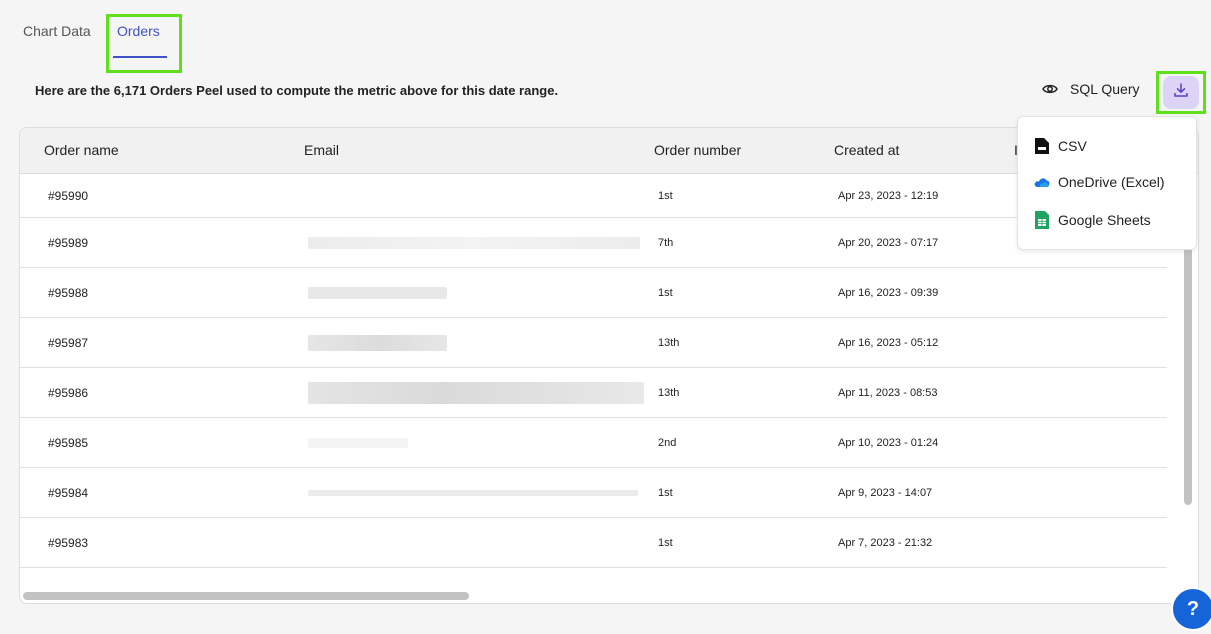 The width and height of the screenshot is (1211, 634). I want to click on table-row: #95983 1st Apr 7, 2023 - 21:32, so click(593, 543).